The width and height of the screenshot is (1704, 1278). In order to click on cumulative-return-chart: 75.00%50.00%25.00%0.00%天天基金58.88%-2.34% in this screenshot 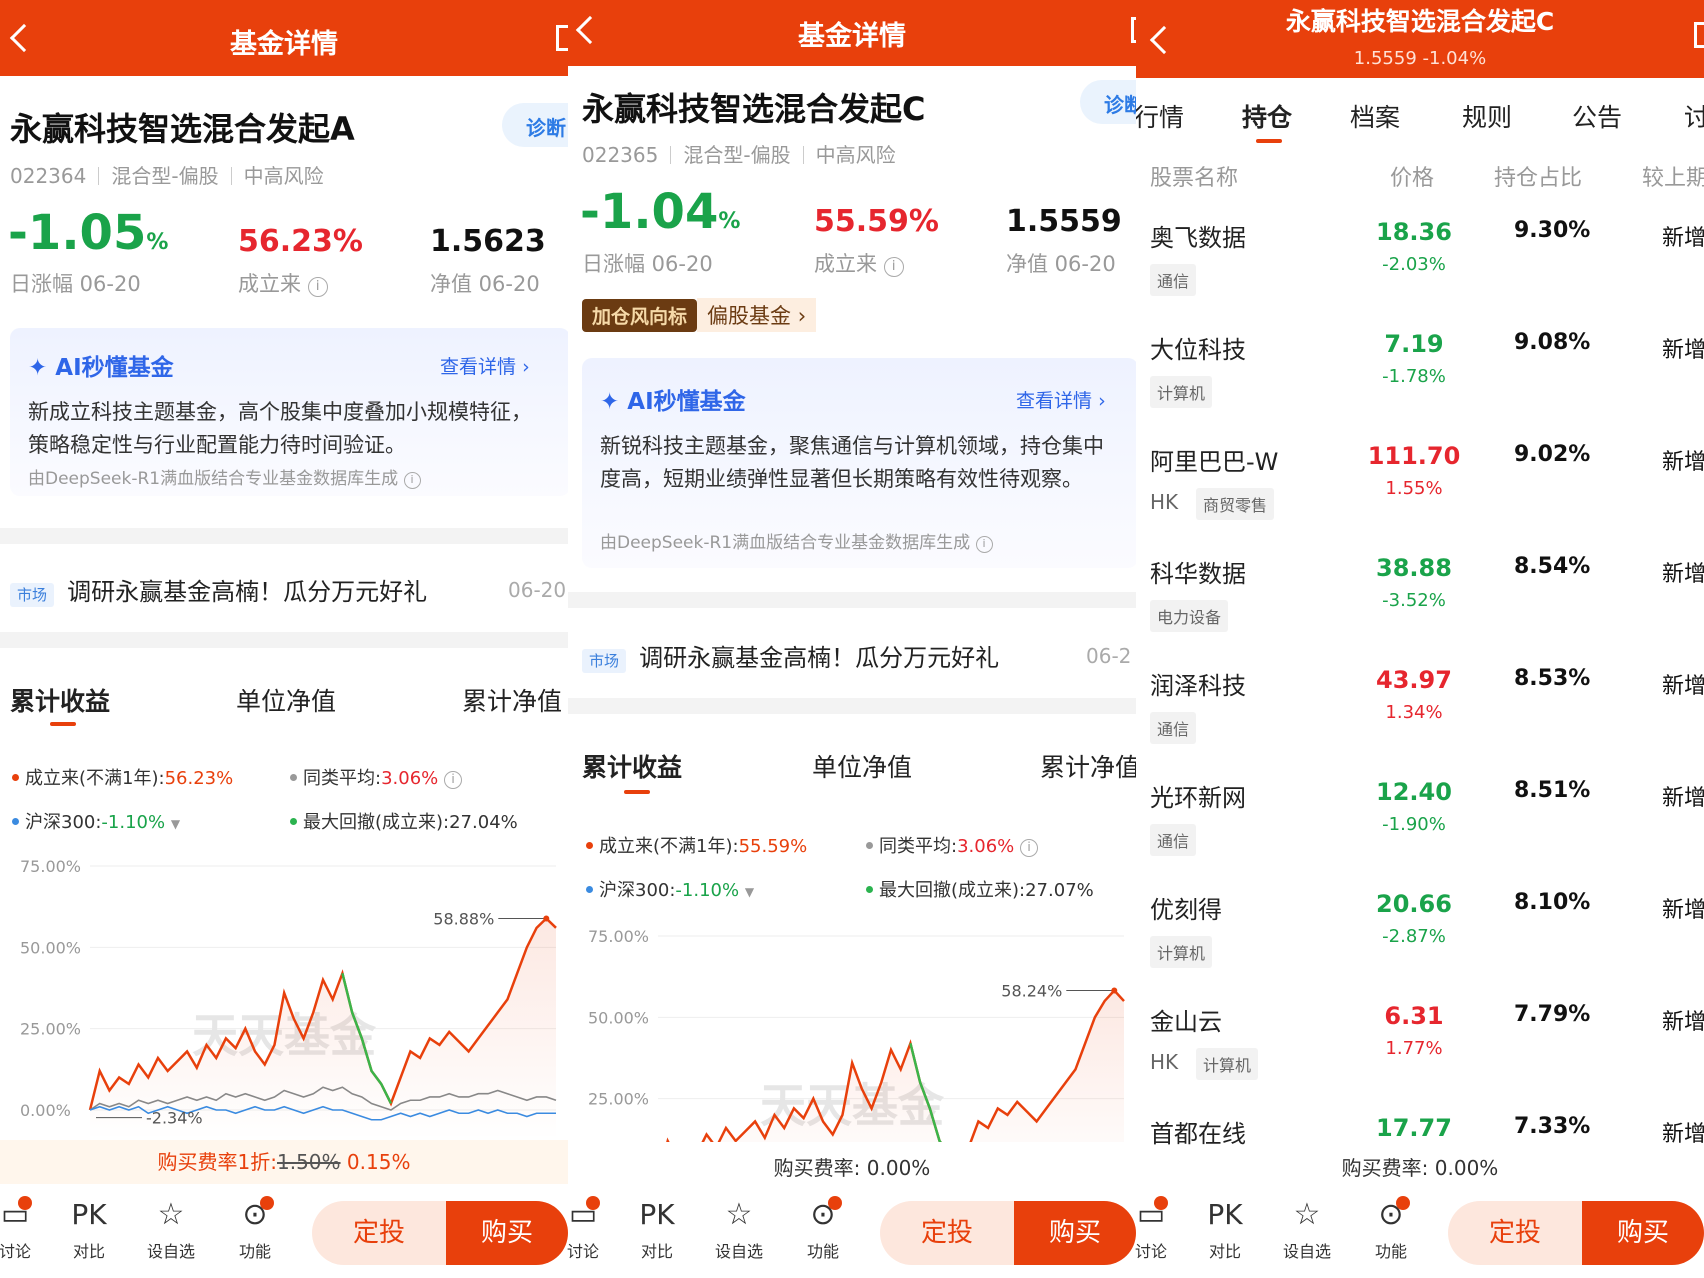, I will do `click(284, 995)`.